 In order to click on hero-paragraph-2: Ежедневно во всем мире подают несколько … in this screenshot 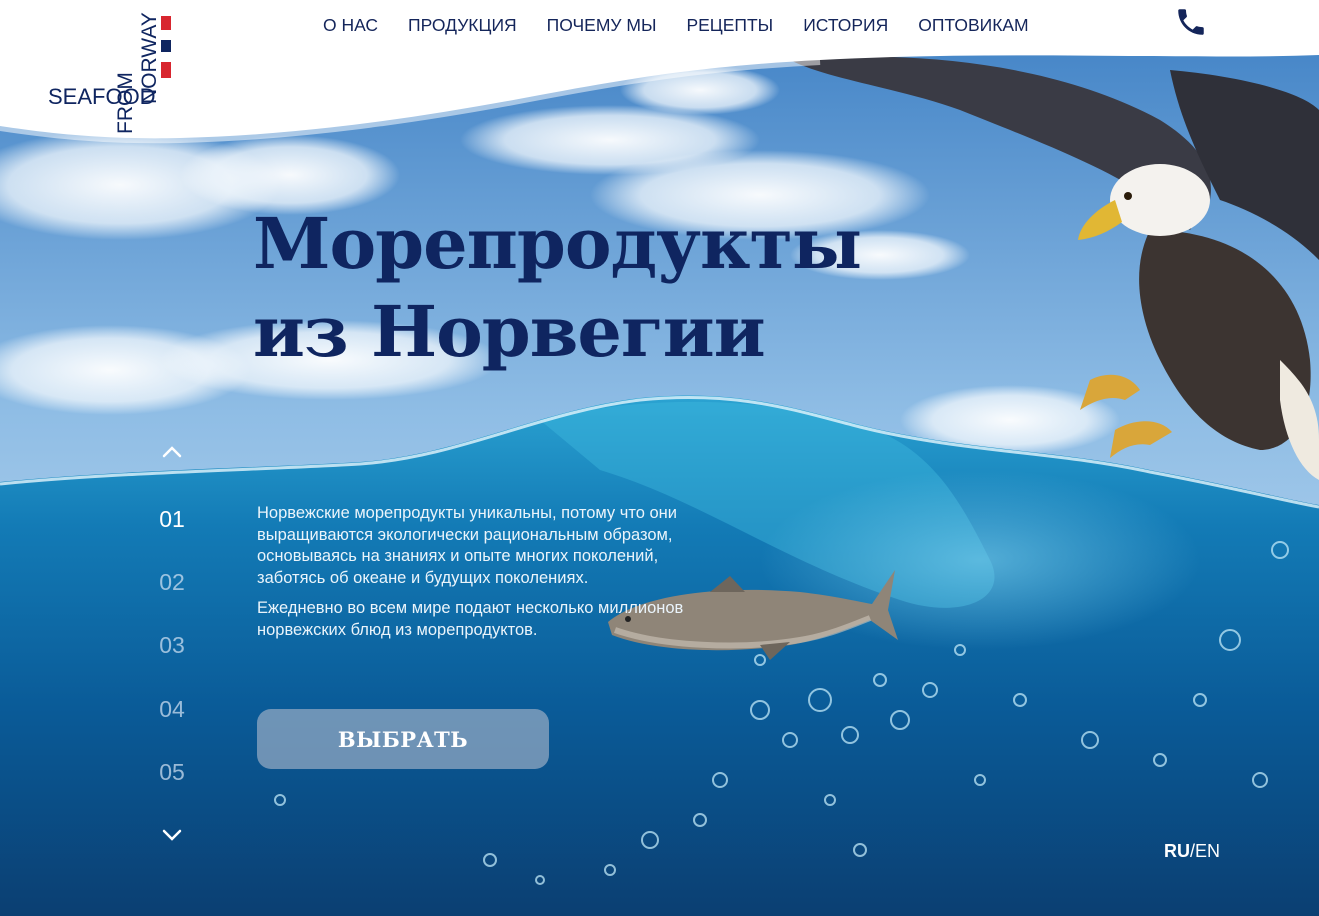, I will do `click(470, 619)`.